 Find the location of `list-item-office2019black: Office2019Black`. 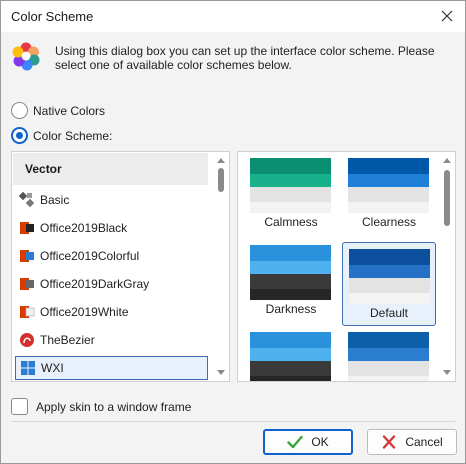

list-item-office2019black: Office2019Black is located at coordinates (111, 228).